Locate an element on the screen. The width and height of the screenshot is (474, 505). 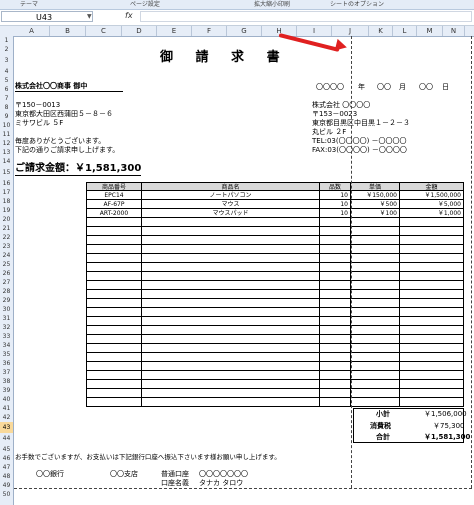
row-header: 10 is located at coordinates (6, 125).